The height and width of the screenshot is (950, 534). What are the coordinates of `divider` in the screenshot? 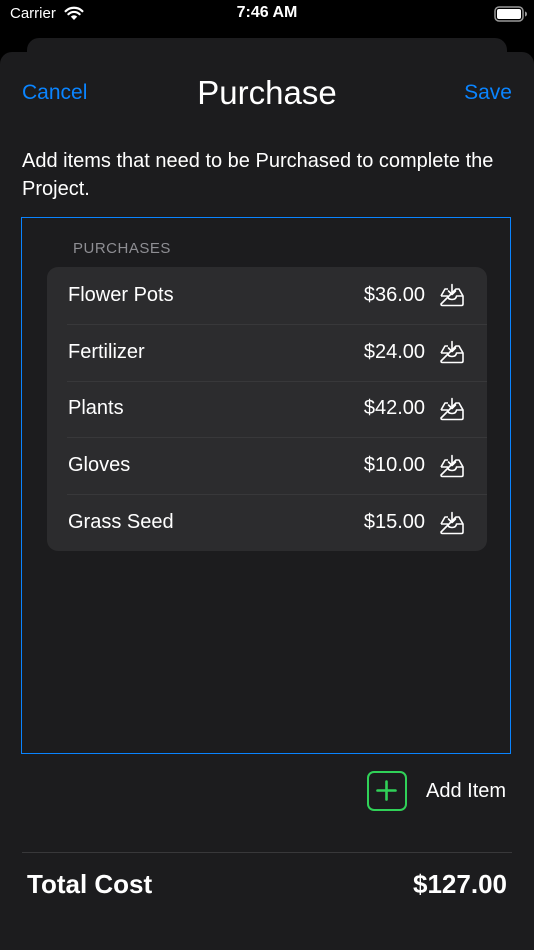 It's located at (267, 852).